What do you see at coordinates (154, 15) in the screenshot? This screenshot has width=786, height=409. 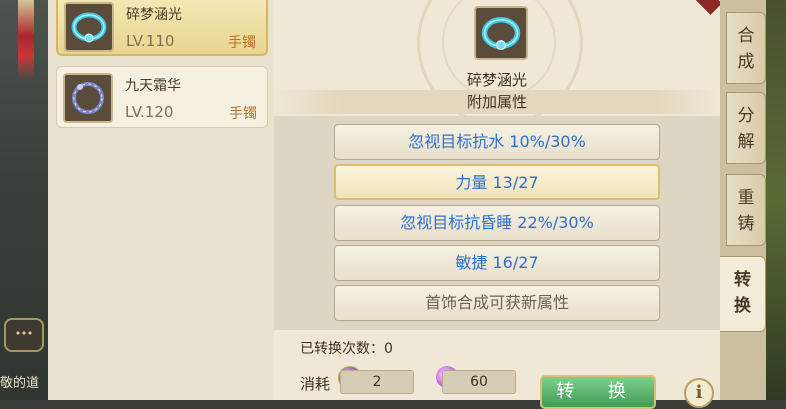 I see `item-name: 碎梦涵光` at bounding box center [154, 15].